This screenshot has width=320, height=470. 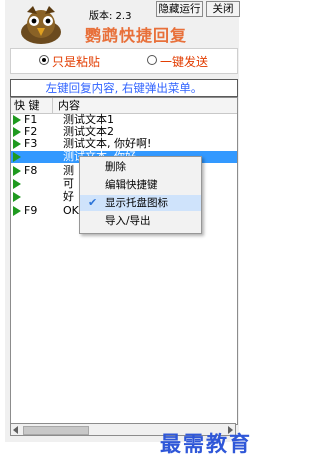 What do you see at coordinates (68, 196) in the screenshot?
I see `item-content: 好` at bounding box center [68, 196].